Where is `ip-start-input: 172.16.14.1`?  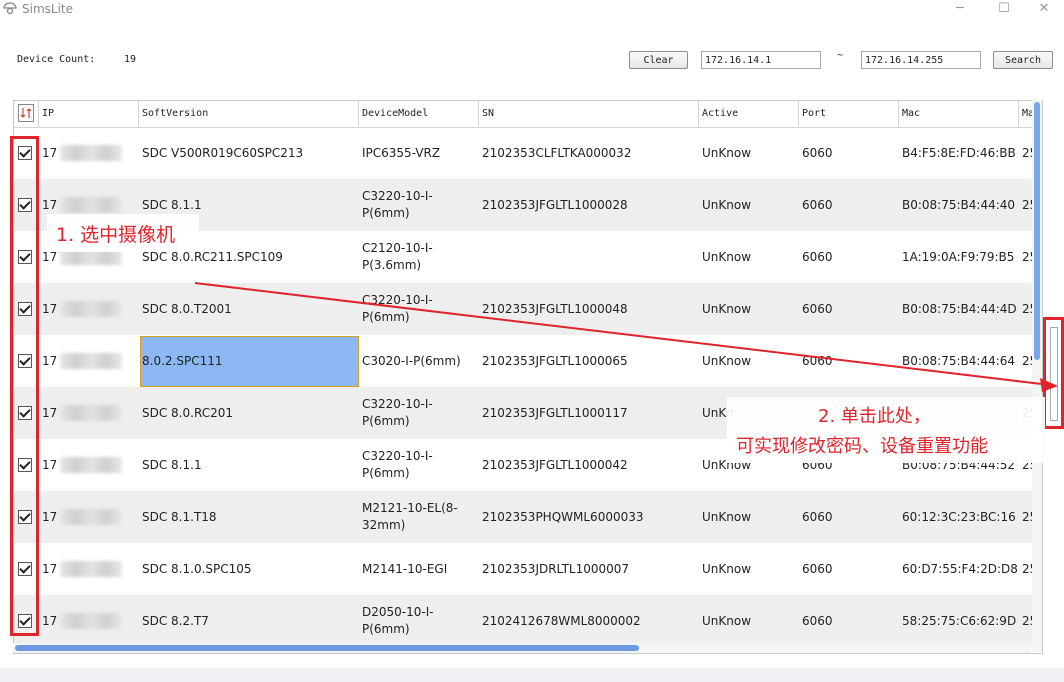 ip-start-input: 172.16.14.1 is located at coordinates (761, 60).